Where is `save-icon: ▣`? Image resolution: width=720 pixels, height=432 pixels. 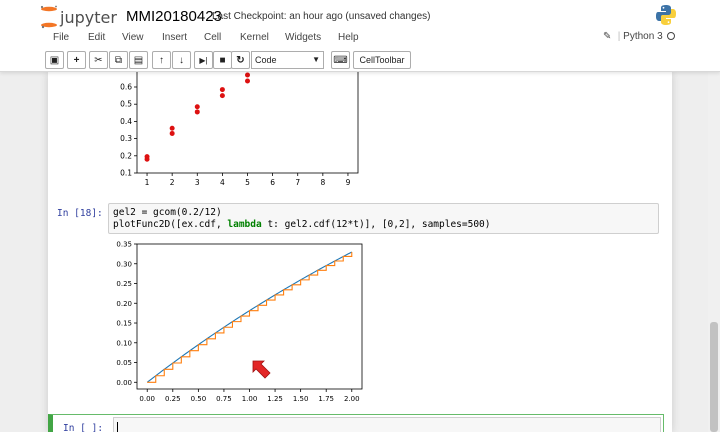 save-icon: ▣ is located at coordinates (54, 60).